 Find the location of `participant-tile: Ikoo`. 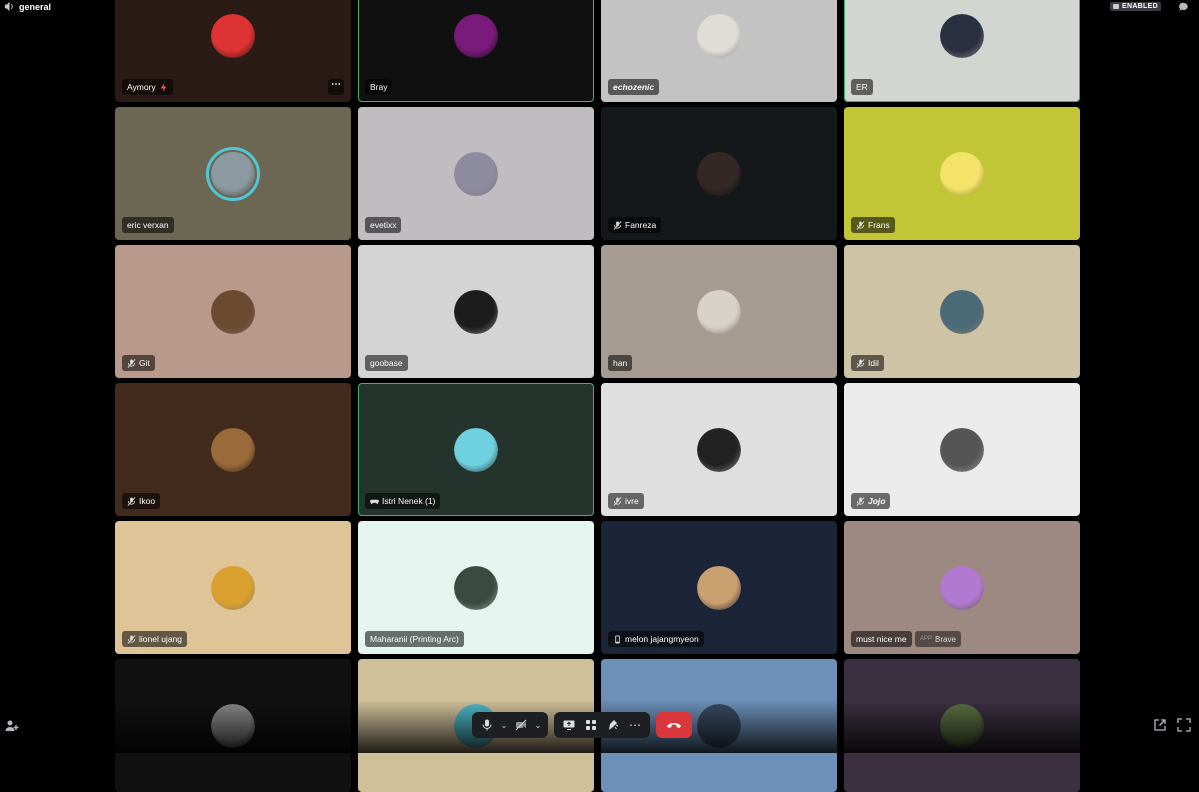

participant-tile: Ikoo is located at coordinates (233, 449).